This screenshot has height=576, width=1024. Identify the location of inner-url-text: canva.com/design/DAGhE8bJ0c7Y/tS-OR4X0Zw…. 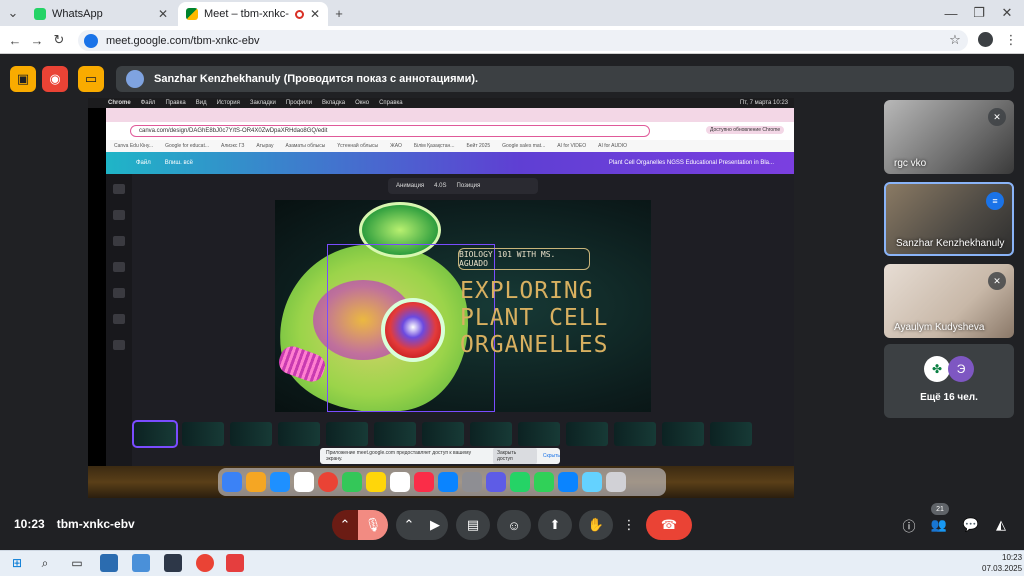
(390, 131).